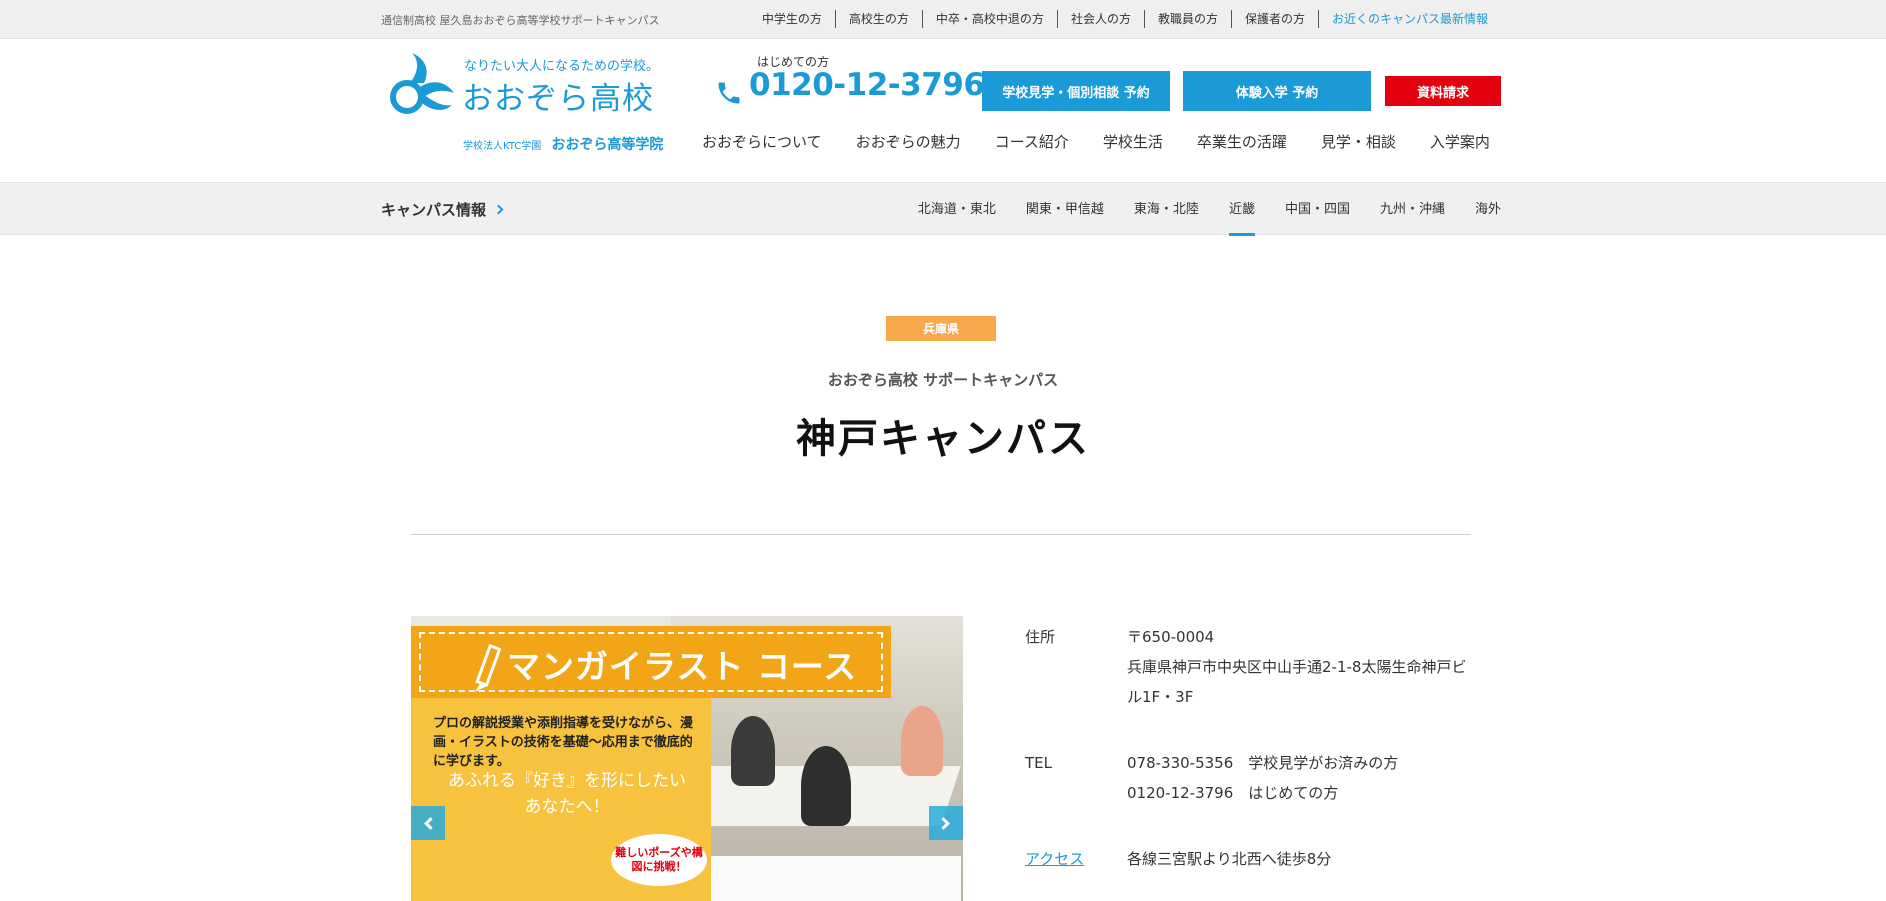 This screenshot has height=901, width=1886. Describe the element at coordinates (1443, 91) in the screenshot. I see `request-brochure-button: 資料請求` at that location.